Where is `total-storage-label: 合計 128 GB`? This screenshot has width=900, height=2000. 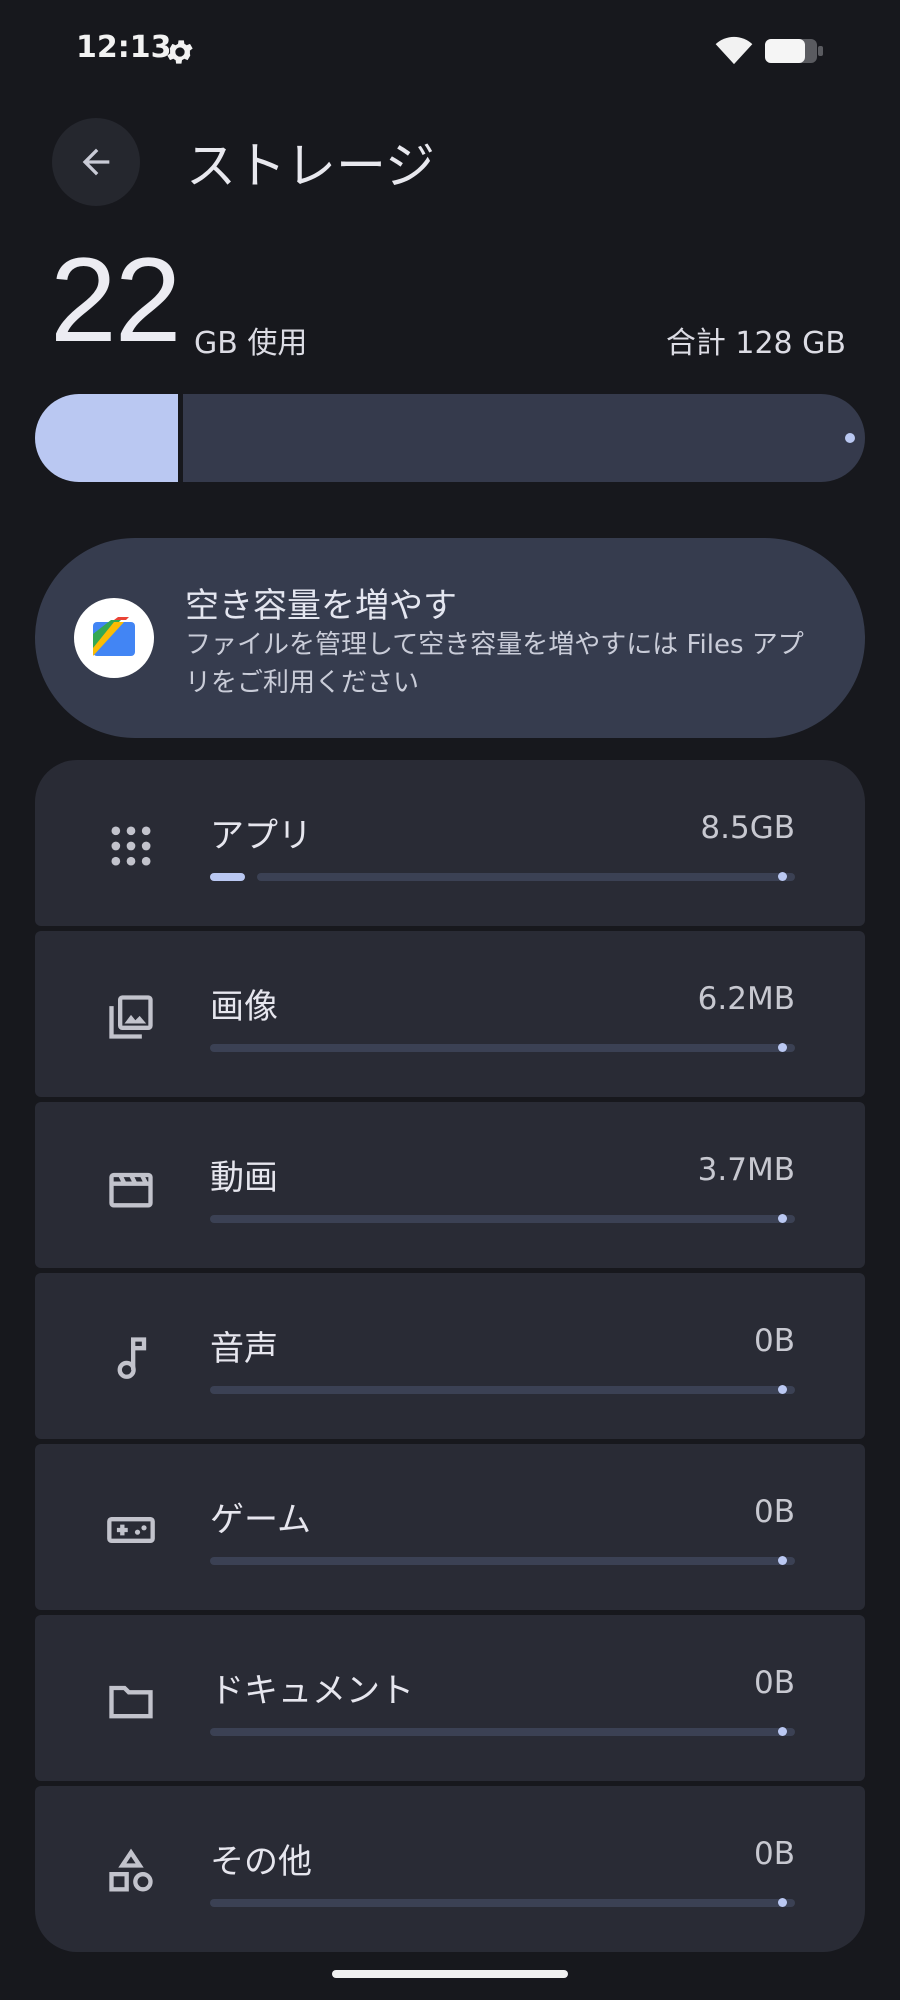
total-storage-label: 合計 128 GB is located at coordinates (755, 343).